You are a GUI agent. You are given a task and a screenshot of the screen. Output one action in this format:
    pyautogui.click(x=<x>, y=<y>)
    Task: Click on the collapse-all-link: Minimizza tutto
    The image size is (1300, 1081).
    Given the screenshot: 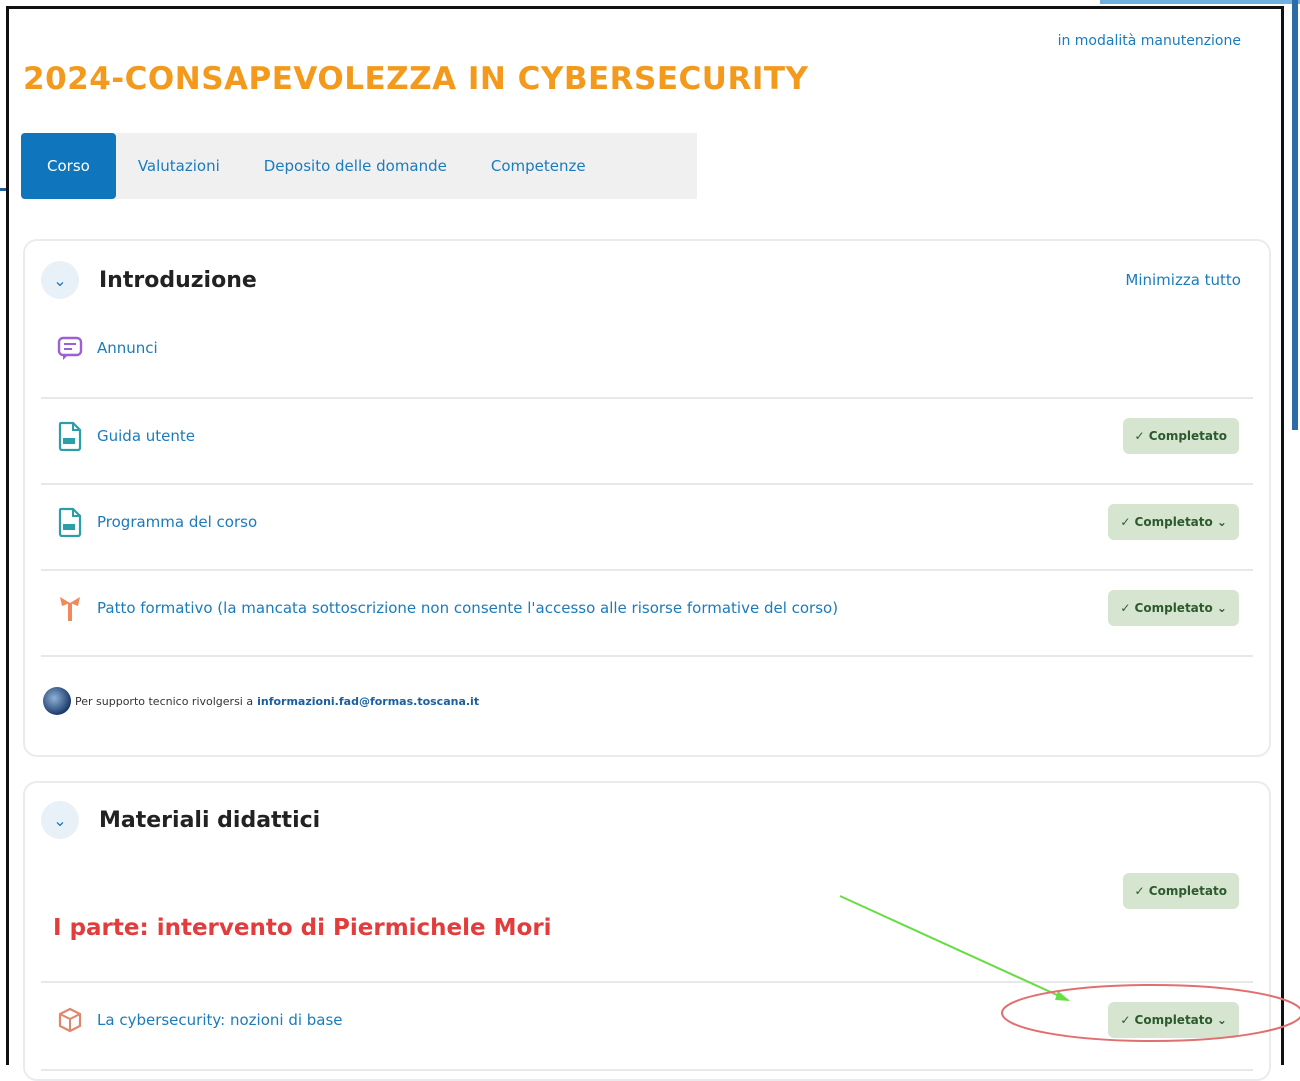 What is the action you would take?
    pyautogui.click(x=1183, y=280)
    